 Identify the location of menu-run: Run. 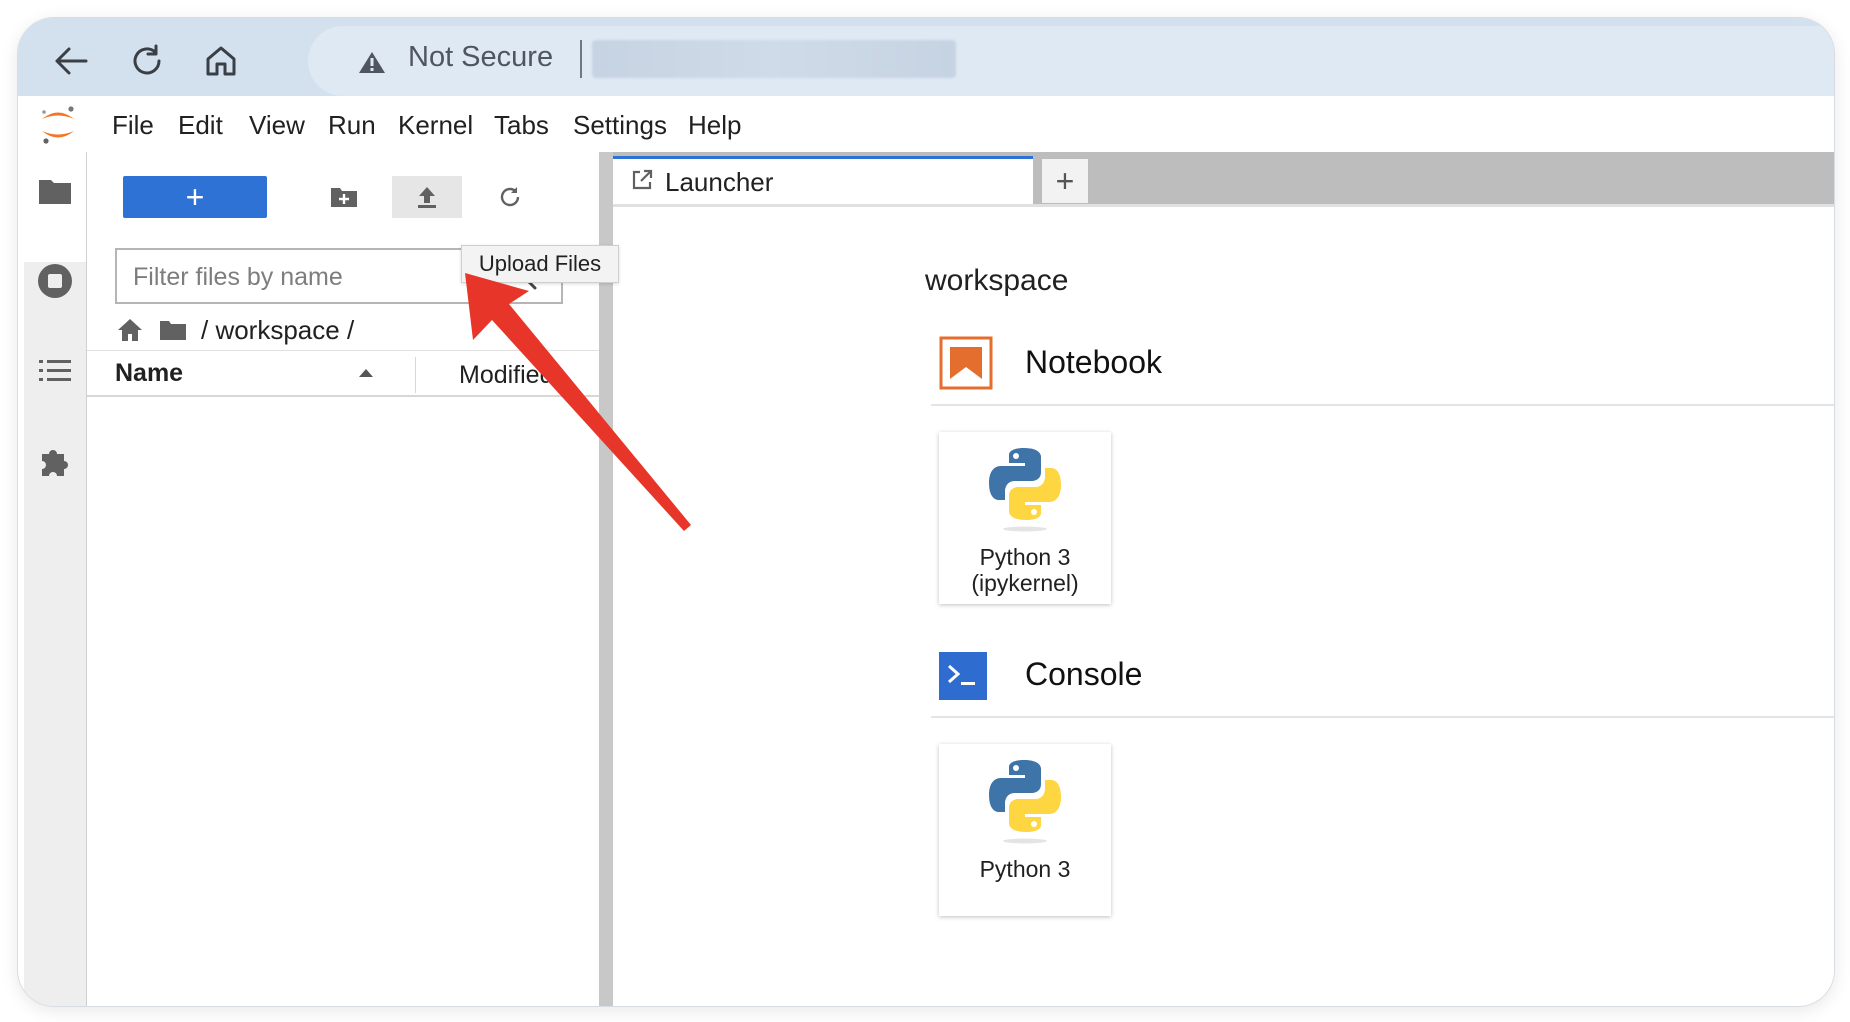
(352, 125).